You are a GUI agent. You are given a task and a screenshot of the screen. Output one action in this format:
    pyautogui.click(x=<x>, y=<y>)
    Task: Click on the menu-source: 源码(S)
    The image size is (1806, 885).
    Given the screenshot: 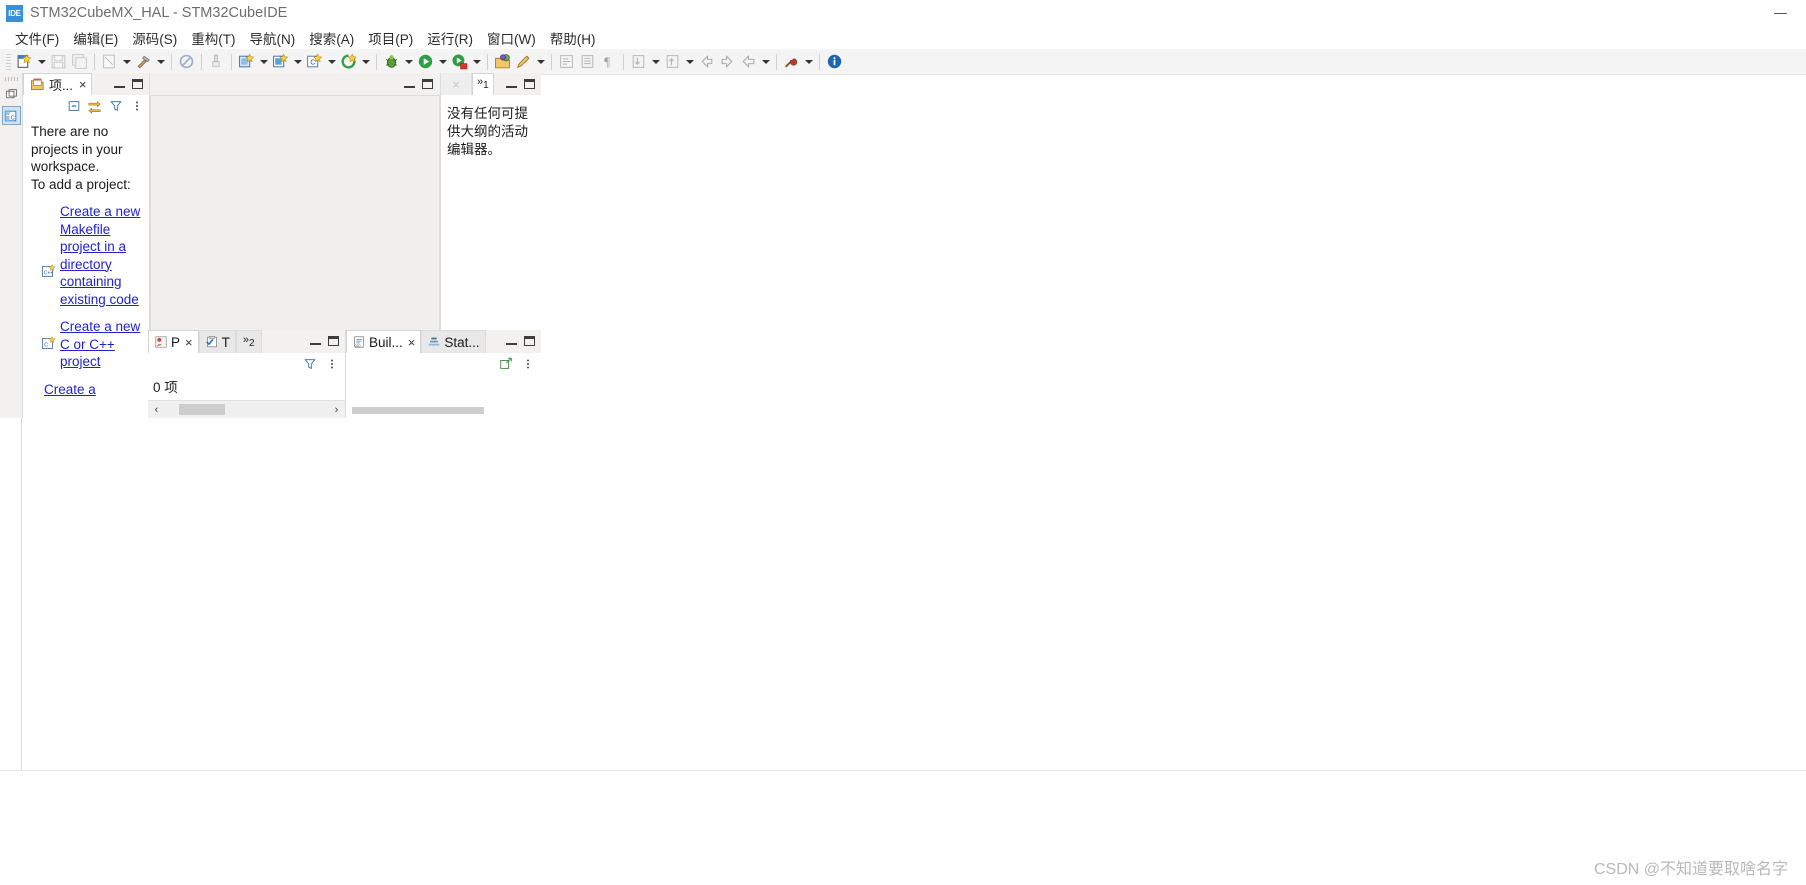 What is the action you would take?
    pyautogui.click(x=154, y=38)
    